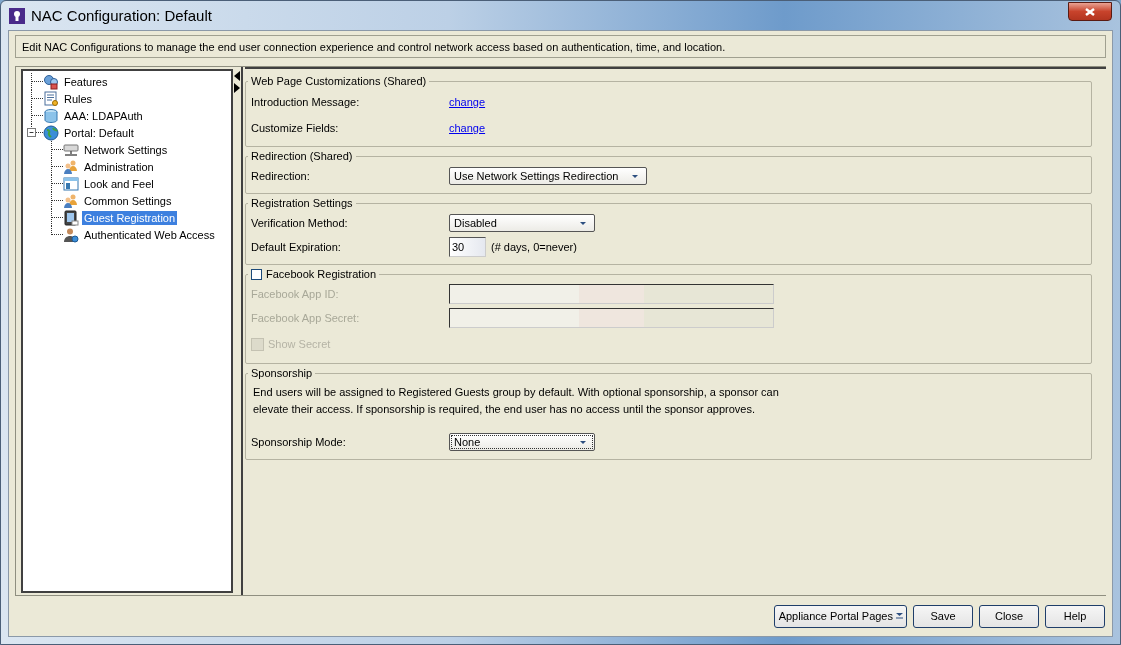  What do you see at coordinates (119, 166) in the screenshot?
I see `tree-item: Administration` at bounding box center [119, 166].